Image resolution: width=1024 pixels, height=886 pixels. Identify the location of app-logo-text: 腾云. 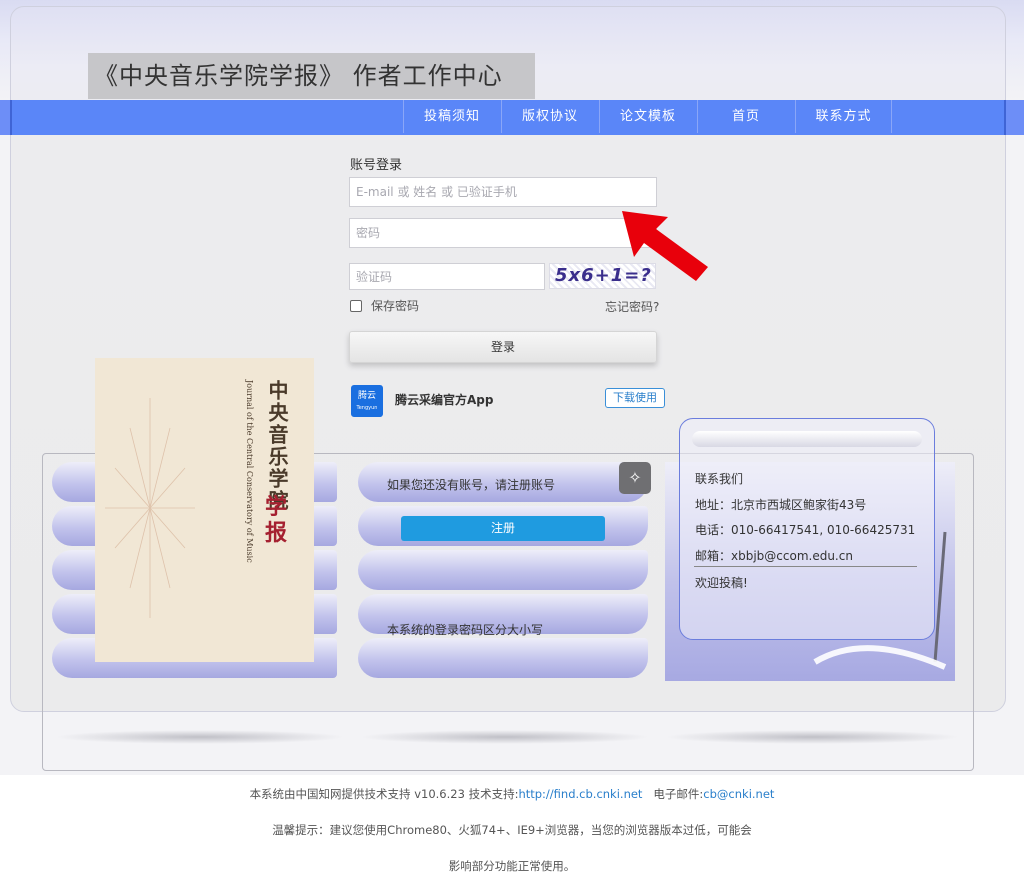
(366, 396).